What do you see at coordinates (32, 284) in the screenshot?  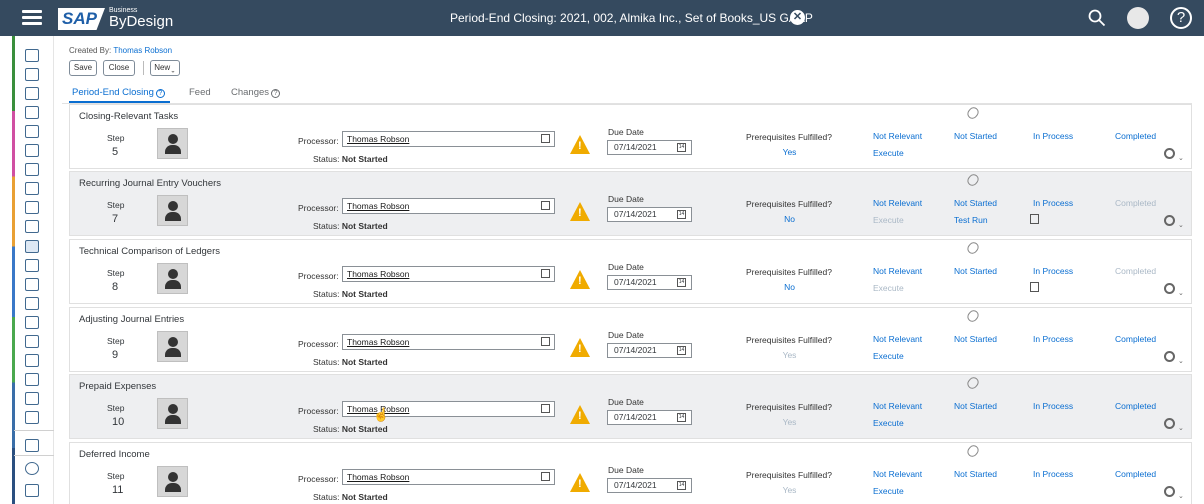 I see `invoice-icon` at bounding box center [32, 284].